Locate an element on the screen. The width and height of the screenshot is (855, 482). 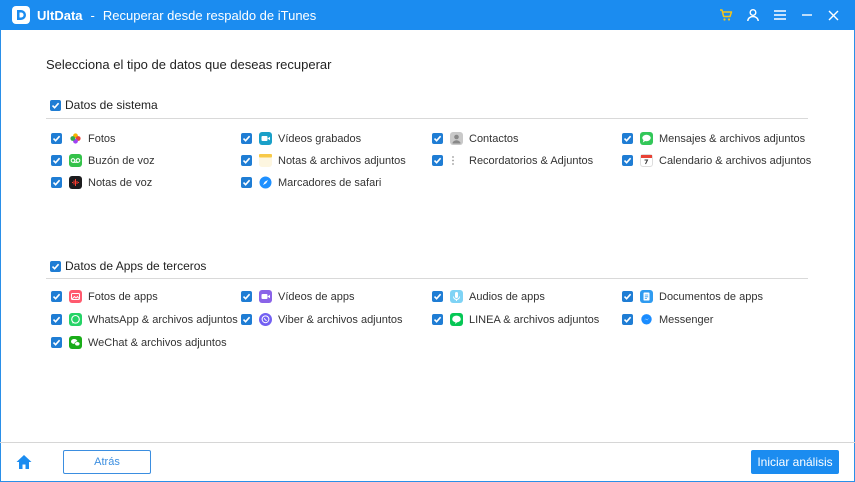
option-label: Fotos de apps is located at coordinates (123, 296).